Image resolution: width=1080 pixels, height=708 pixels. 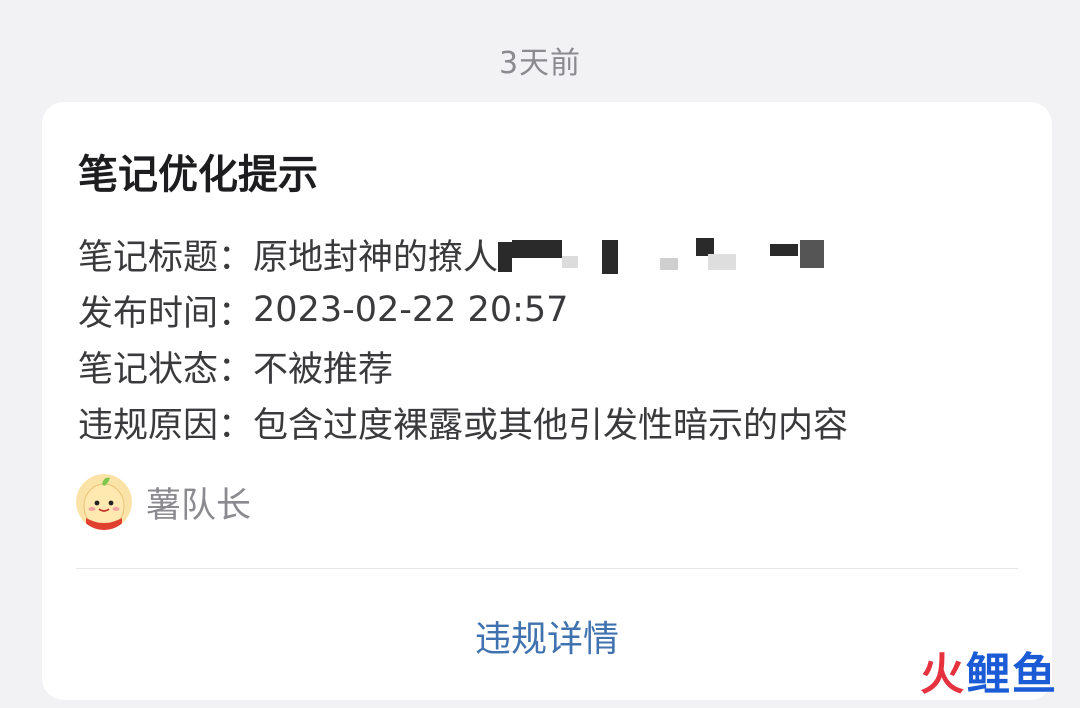 I want to click on note-title-row: 笔记标题： 原地封神的撩人, so click(x=463, y=254).